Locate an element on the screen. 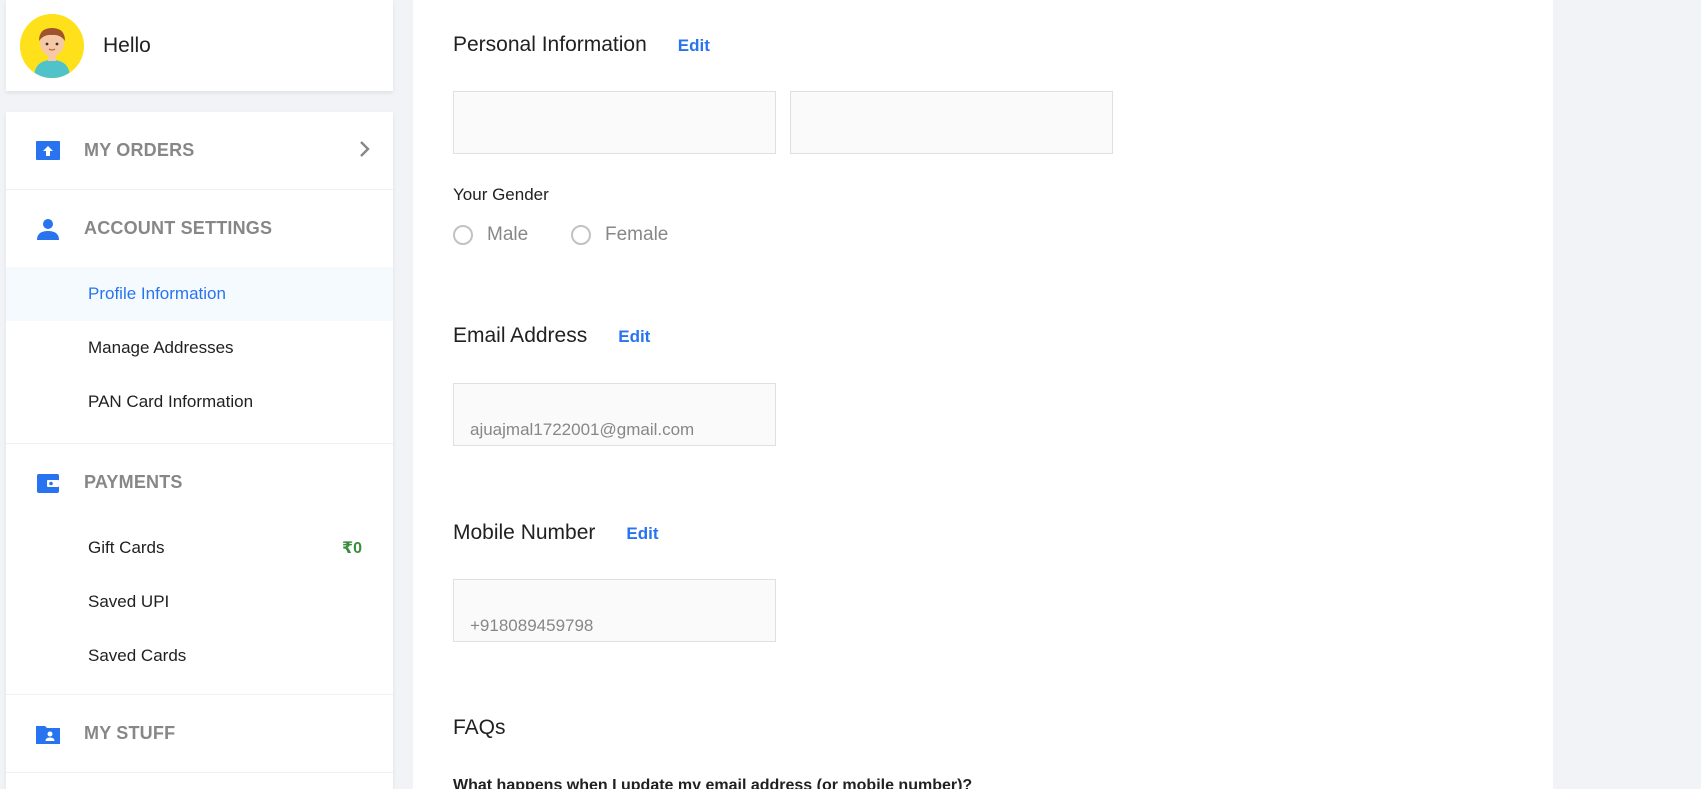  user-greeting-card: Hello is located at coordinates (199, 45).